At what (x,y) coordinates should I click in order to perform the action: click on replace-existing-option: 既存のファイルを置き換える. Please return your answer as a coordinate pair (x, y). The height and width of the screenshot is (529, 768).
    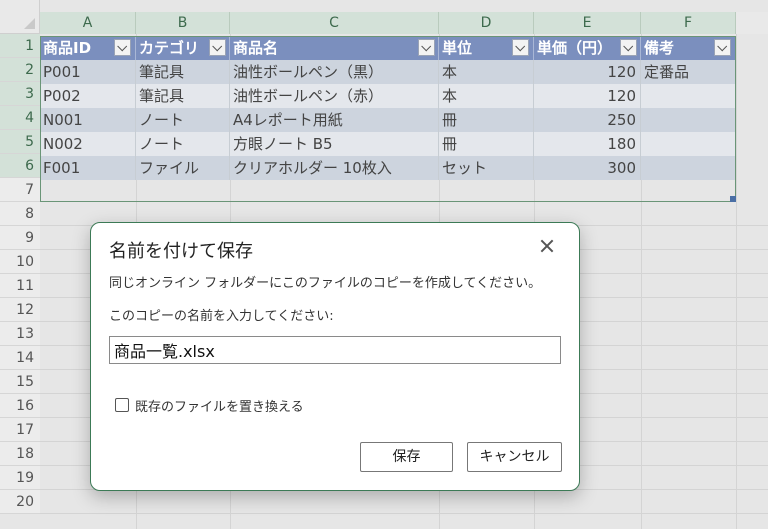
    Looking at the image, I should click on (209, 405).